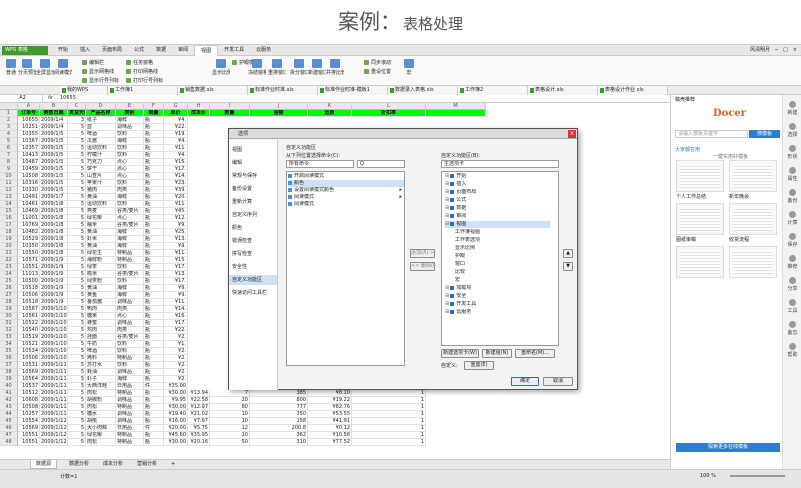 Image resolution: width=801 pixels, height=488 pixels. I want to click on table-cell: 鸡肉, so click(101, 330).